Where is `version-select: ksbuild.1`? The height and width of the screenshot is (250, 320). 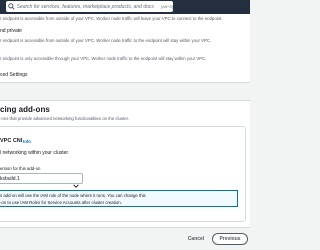
version-select: ksbuild.1 is located at coordinates (41, 180).